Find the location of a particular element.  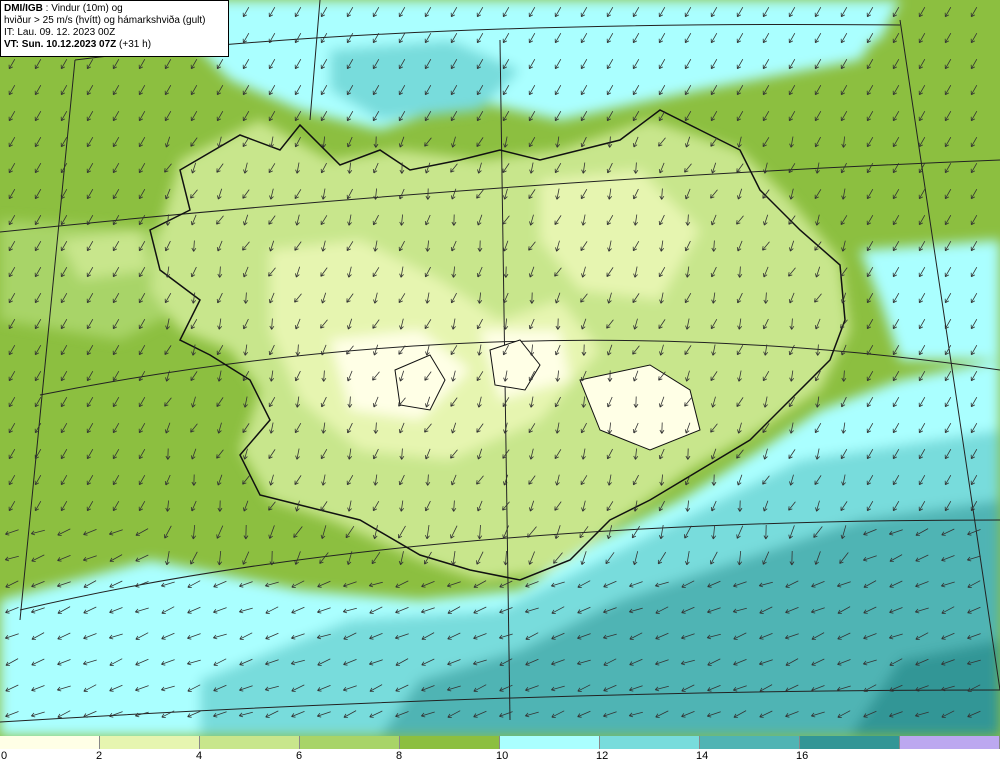

colorbar-tick-label: 0 is located at coordinates (4, 756).